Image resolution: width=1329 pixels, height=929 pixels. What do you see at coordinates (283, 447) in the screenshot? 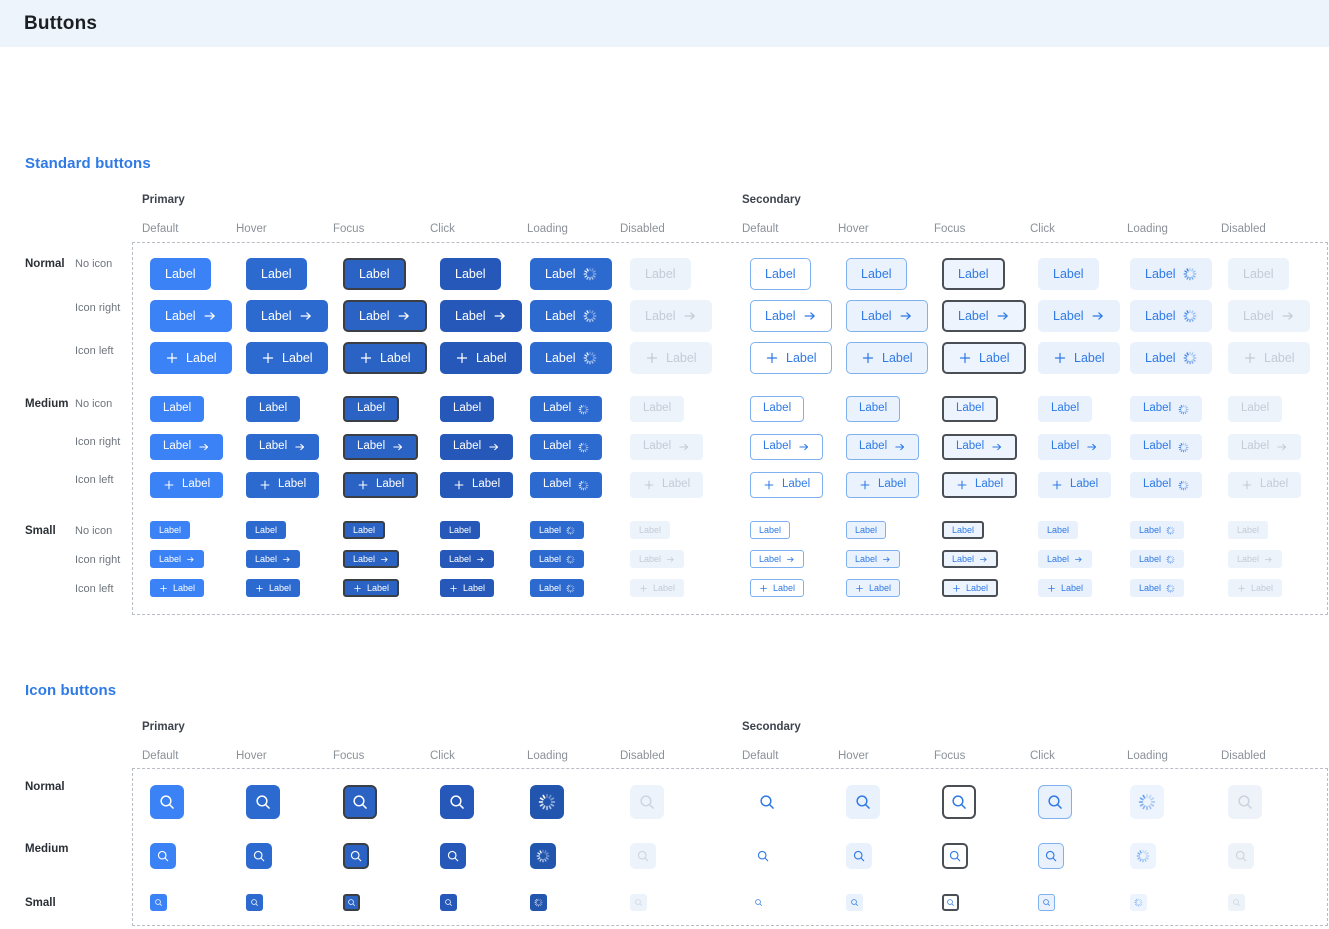
I see `primary-medium-right-hover-button: Label` at bounding box center [283, 447].